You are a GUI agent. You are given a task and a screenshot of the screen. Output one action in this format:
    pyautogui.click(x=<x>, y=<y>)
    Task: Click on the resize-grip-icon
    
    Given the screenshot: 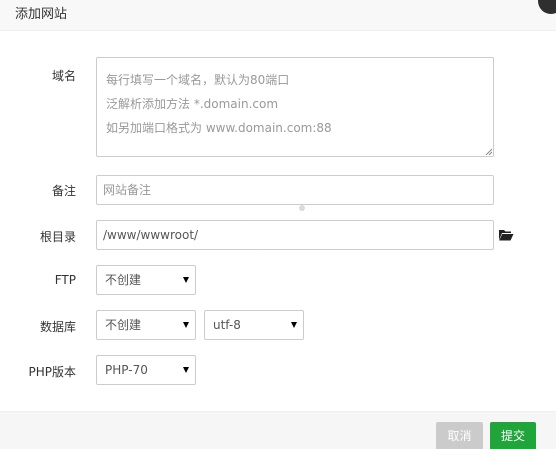 What is the action you would take?
    pyautogui.click(x=488, y=151)
    